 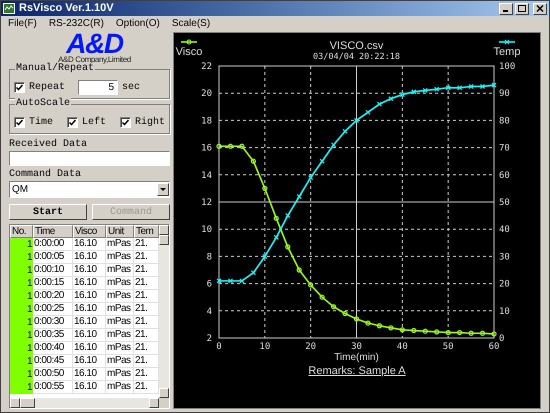 What do you see at coordinates (89, 403) in the screenshot?
I see `horizontal-scrollbar` at bounding box center [89, 403].